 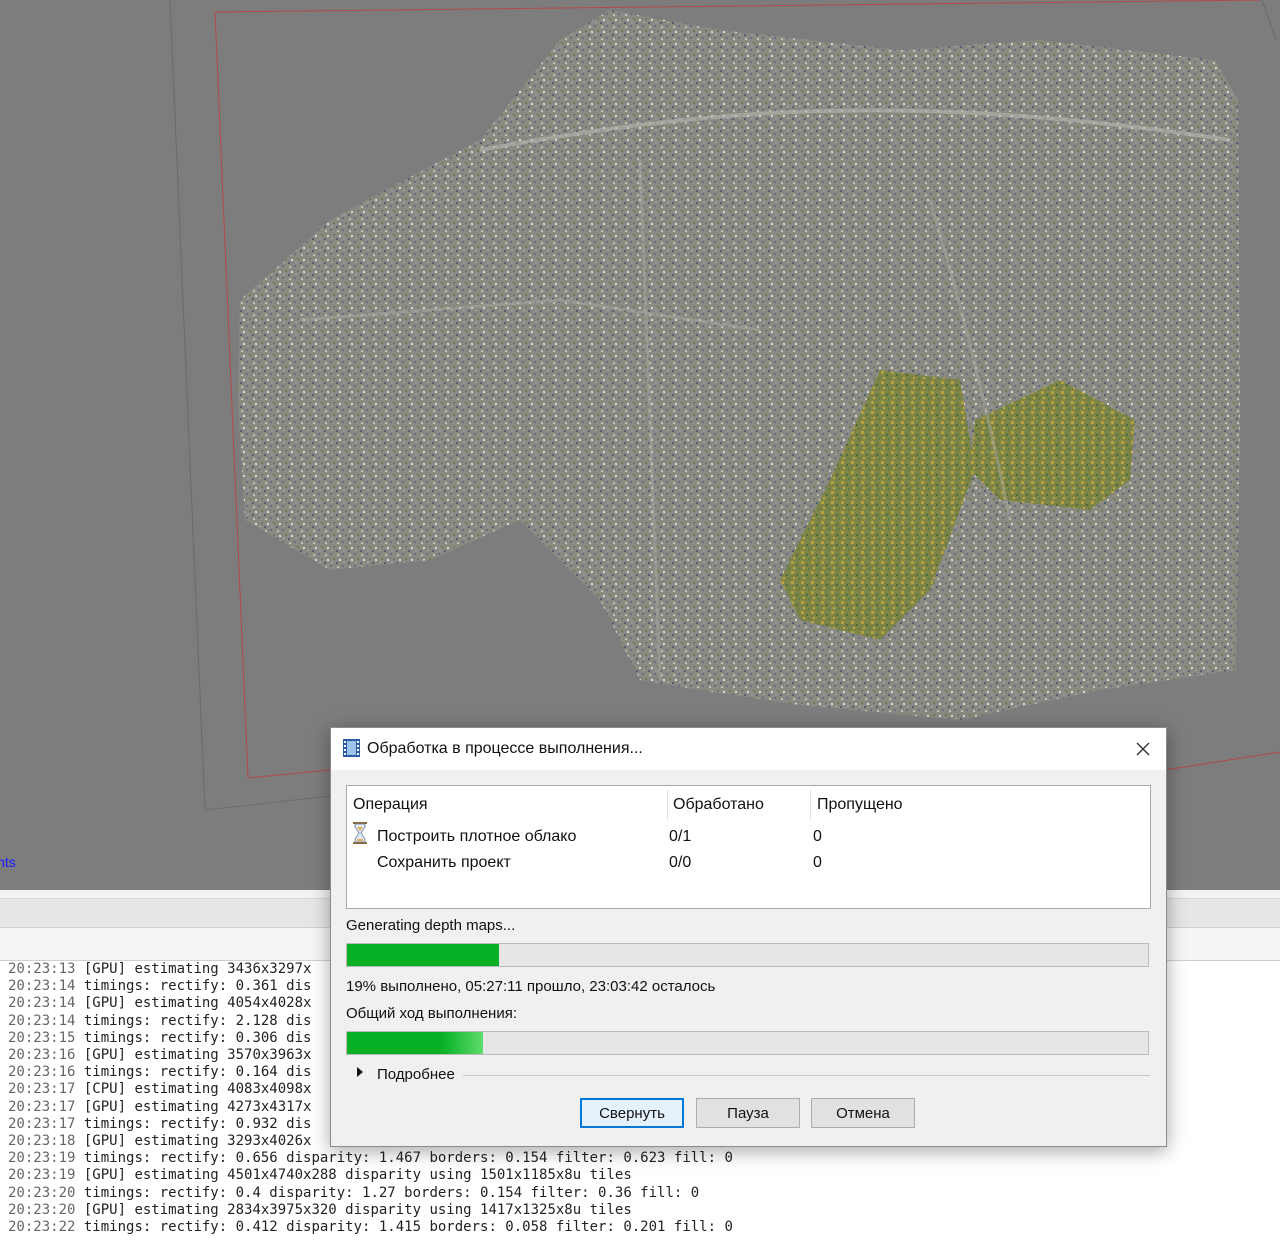 I want to click on log-line: 20:23:15 timings: rectify: 0.306 dis, so click(x=159, y=1038).